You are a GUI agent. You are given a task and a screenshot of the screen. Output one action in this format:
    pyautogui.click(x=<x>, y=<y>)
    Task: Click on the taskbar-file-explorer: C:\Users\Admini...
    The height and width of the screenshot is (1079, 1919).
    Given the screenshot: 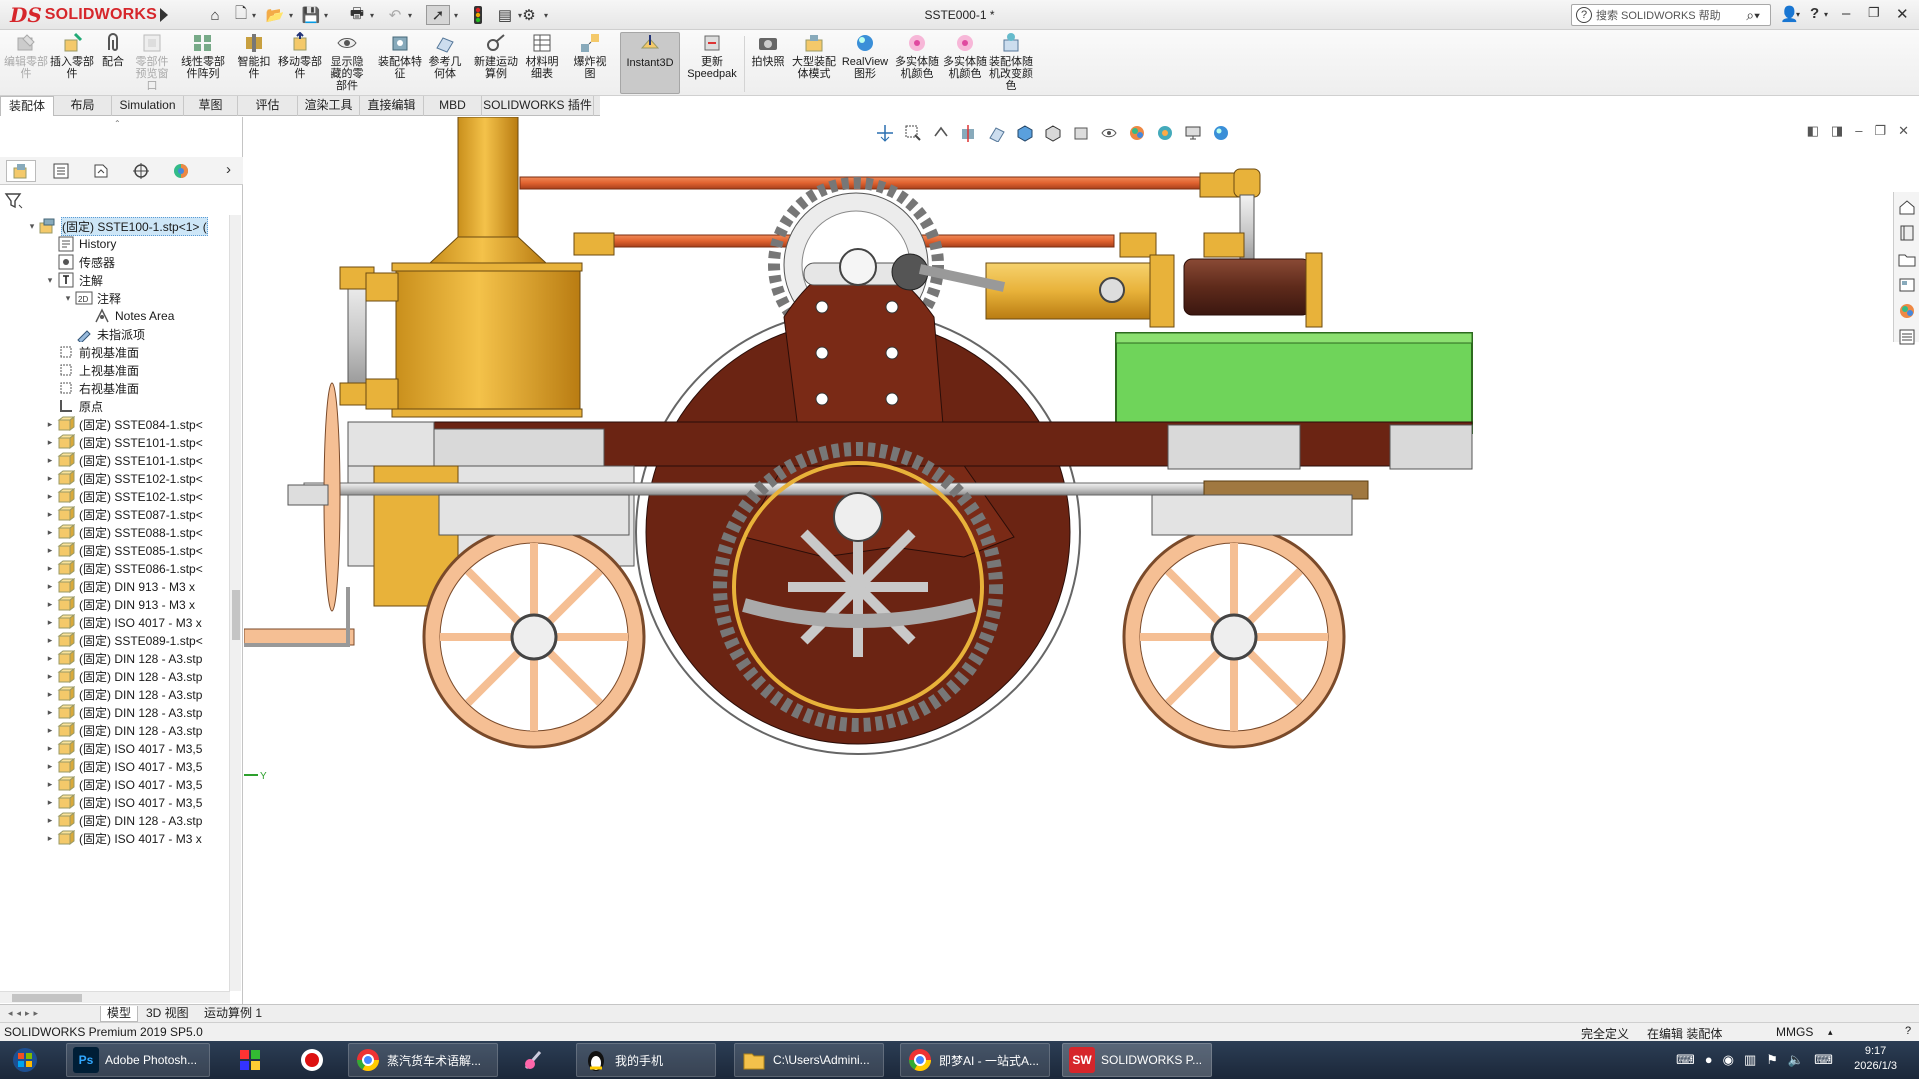 What is the action you would take?
    pyautogui.click(x=809, y=1060)
    